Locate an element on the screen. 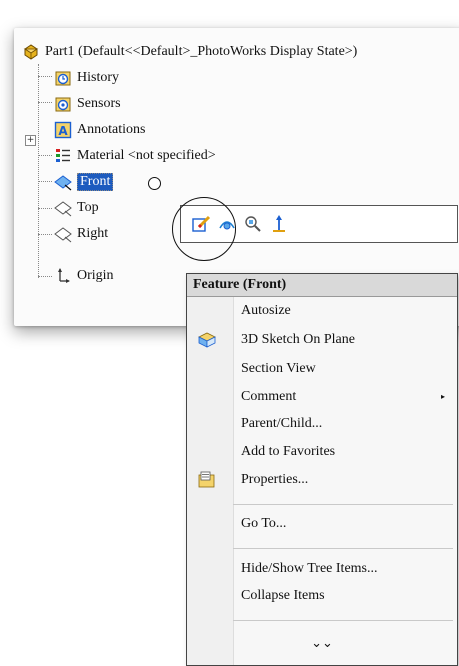  origin-icon is located at coordinates (63, 276).